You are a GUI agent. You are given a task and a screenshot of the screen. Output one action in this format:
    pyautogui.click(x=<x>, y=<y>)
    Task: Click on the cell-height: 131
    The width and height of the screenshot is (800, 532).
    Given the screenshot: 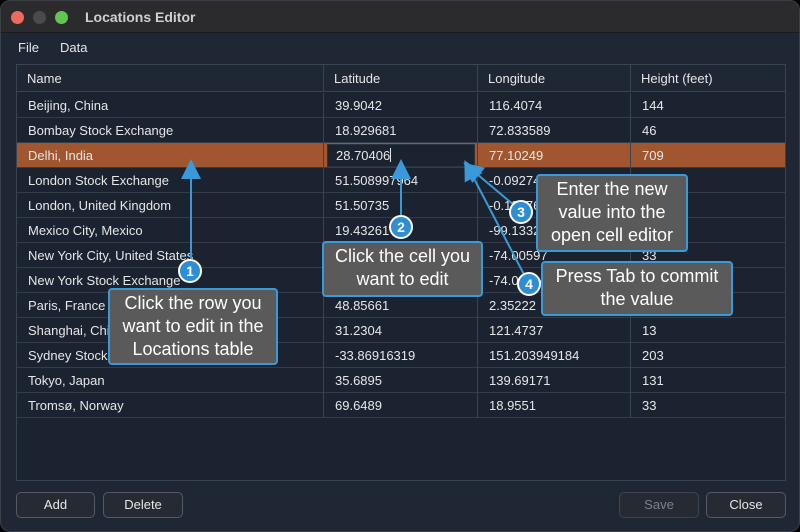 What is the action you would take?
    pyautogui.click(x=708, y=380)
    